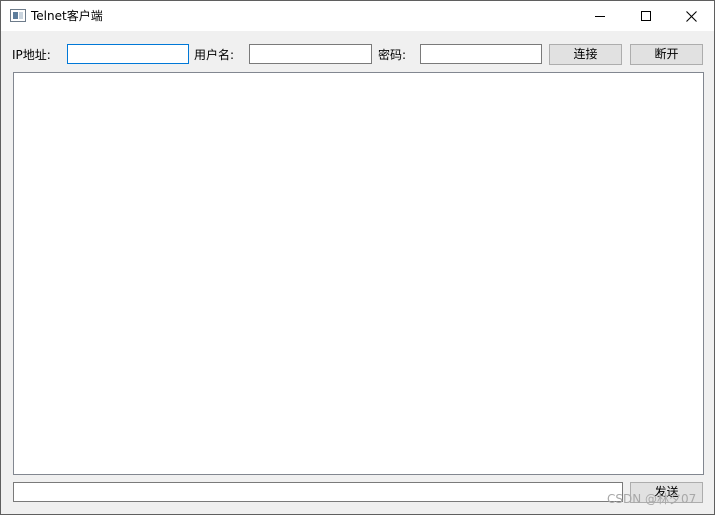  Describe the element at coordinates (652, 499) in the screenshot. I see `watermark: CSDN @林夕07` at that location.